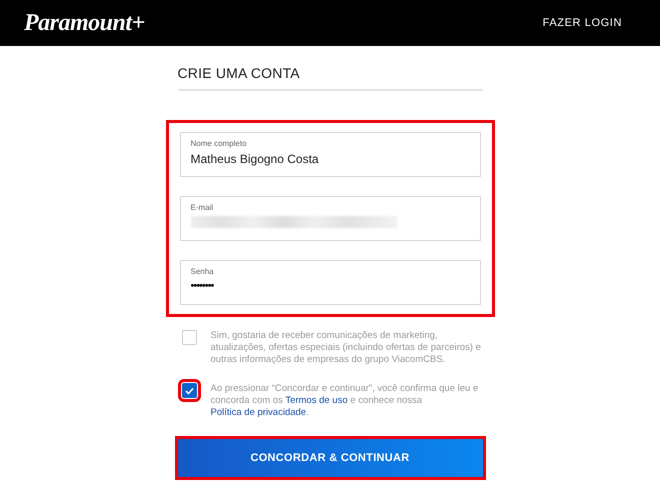 This screenshot has width=660, height=495. What do you see at coordinates (202, 286) in the screenshot?
I see `password-dots: ••••••••` at bounding box center [202, 286].